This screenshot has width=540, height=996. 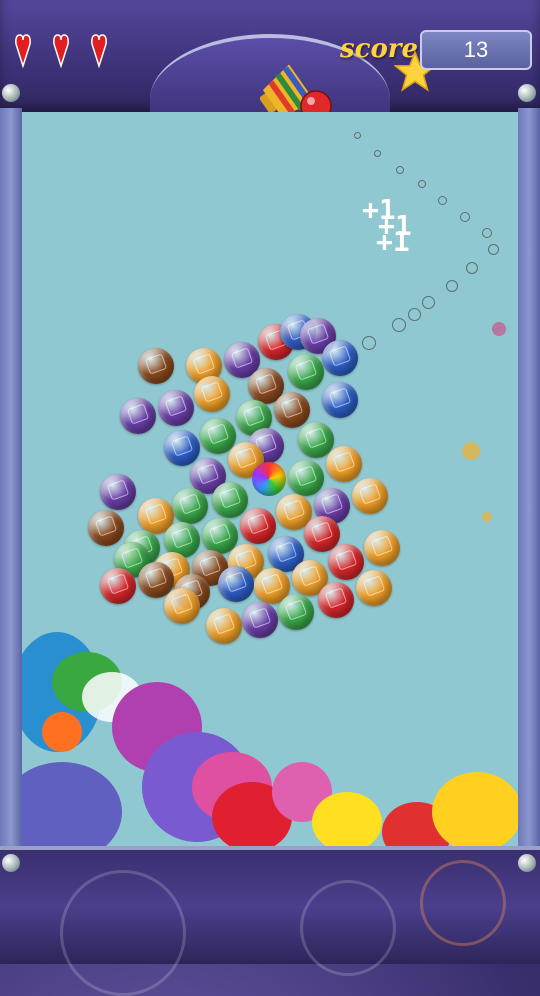 I want to click on score-popup: +1, so click(x=393, y=241).